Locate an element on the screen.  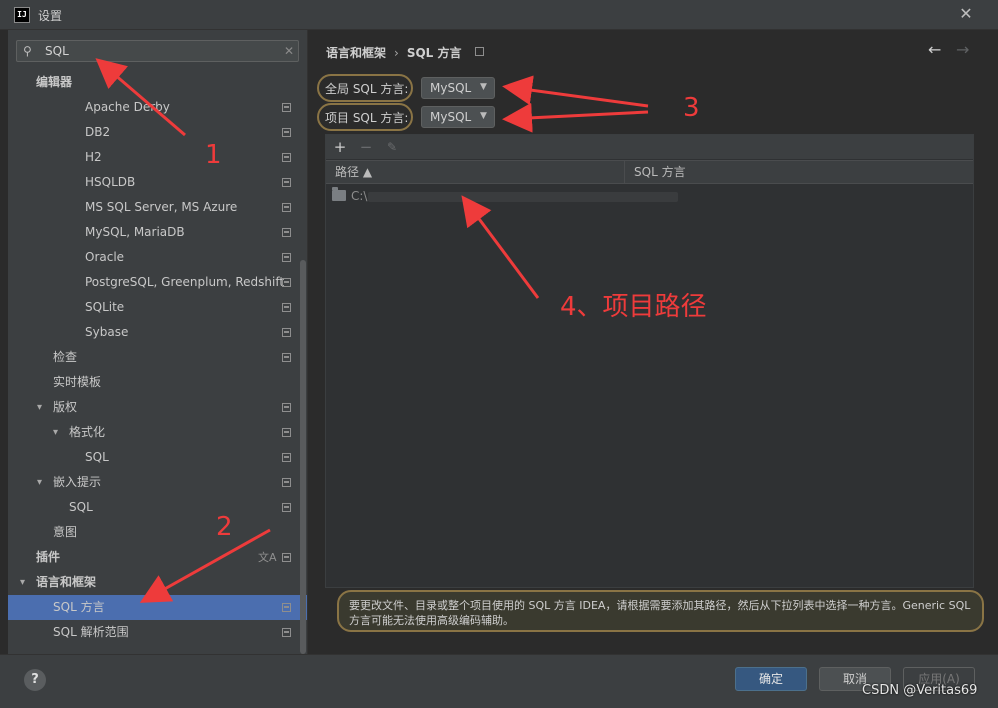
tree-item-label: 嵌入提示 is located at coordinates (77, 482).